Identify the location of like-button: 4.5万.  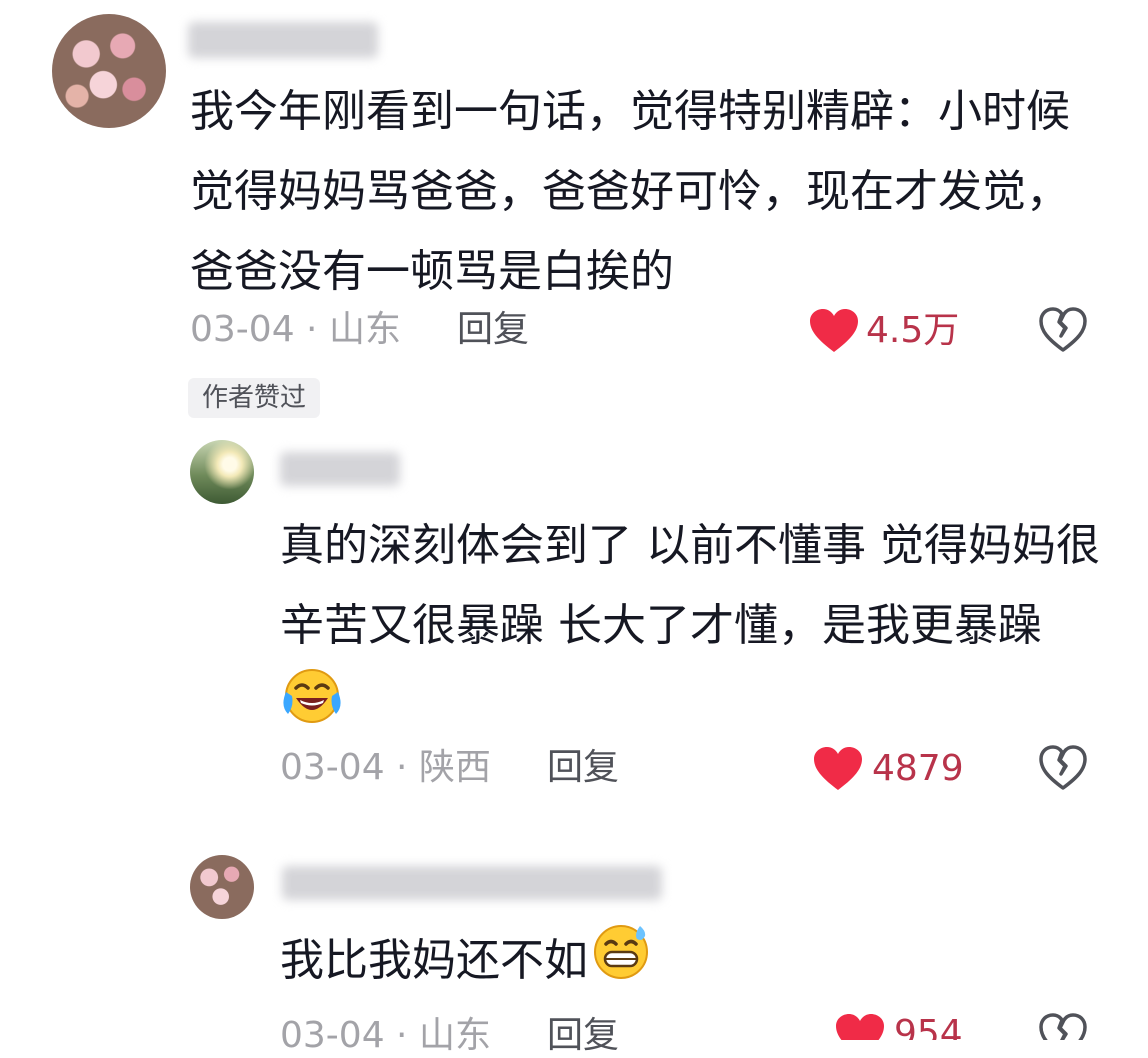
(888, 331).